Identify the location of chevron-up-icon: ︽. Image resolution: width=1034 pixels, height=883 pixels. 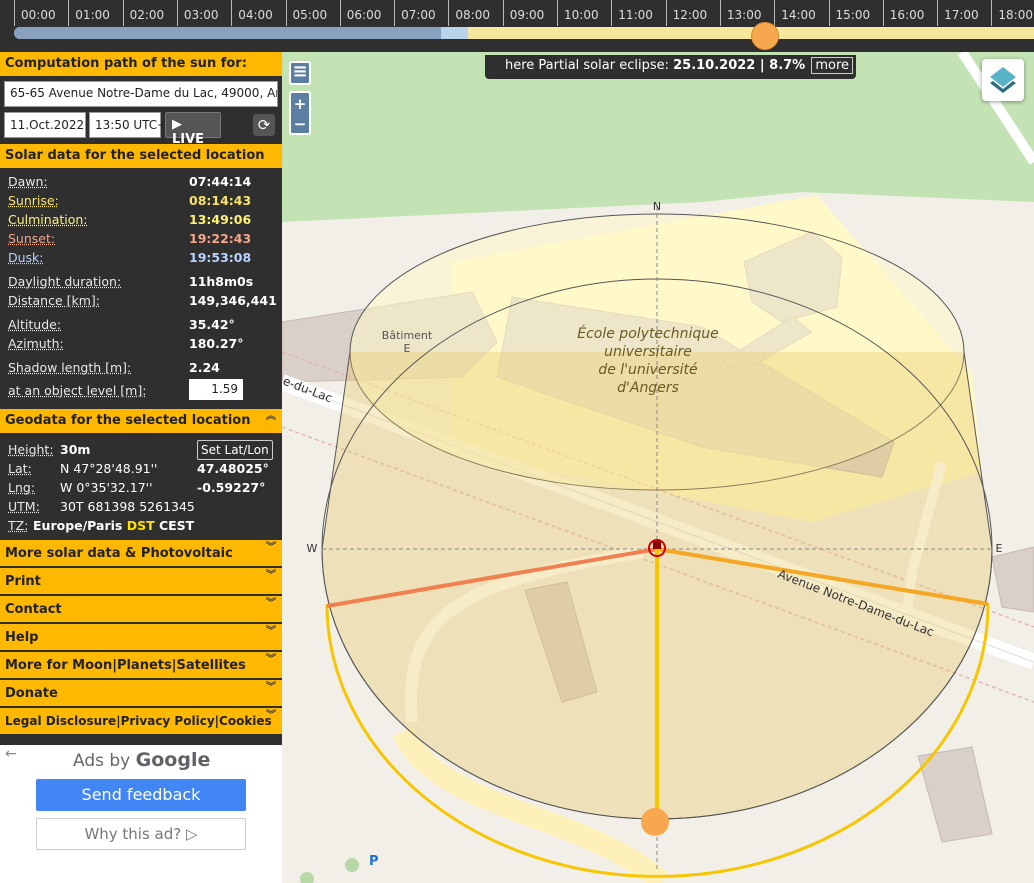
(271, 416).